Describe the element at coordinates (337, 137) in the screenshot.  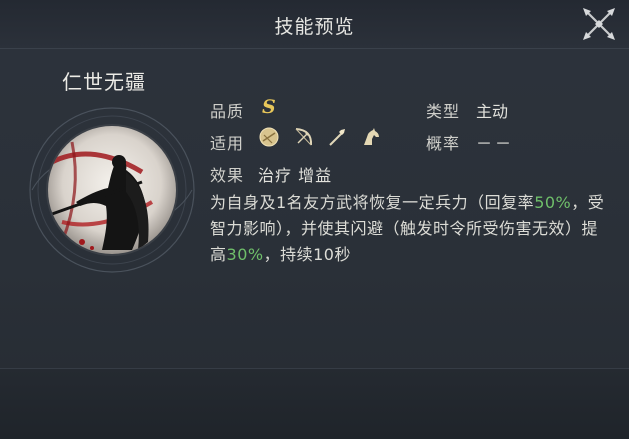
I see `spear-icon` at that location.